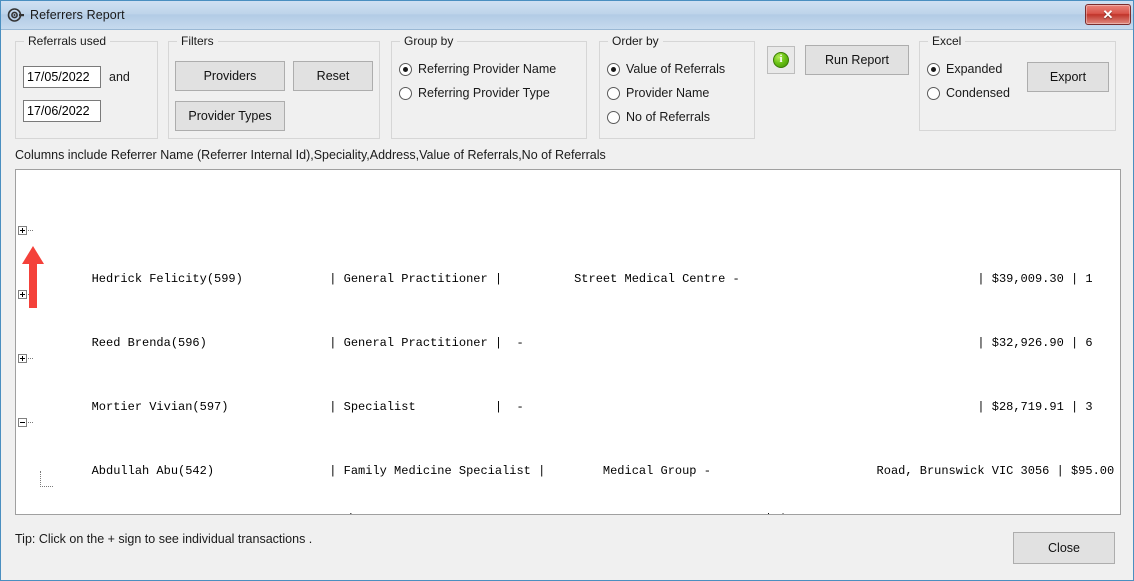  I want to click on window-titlebar: Referrers Report ✕, so click(567, 15).